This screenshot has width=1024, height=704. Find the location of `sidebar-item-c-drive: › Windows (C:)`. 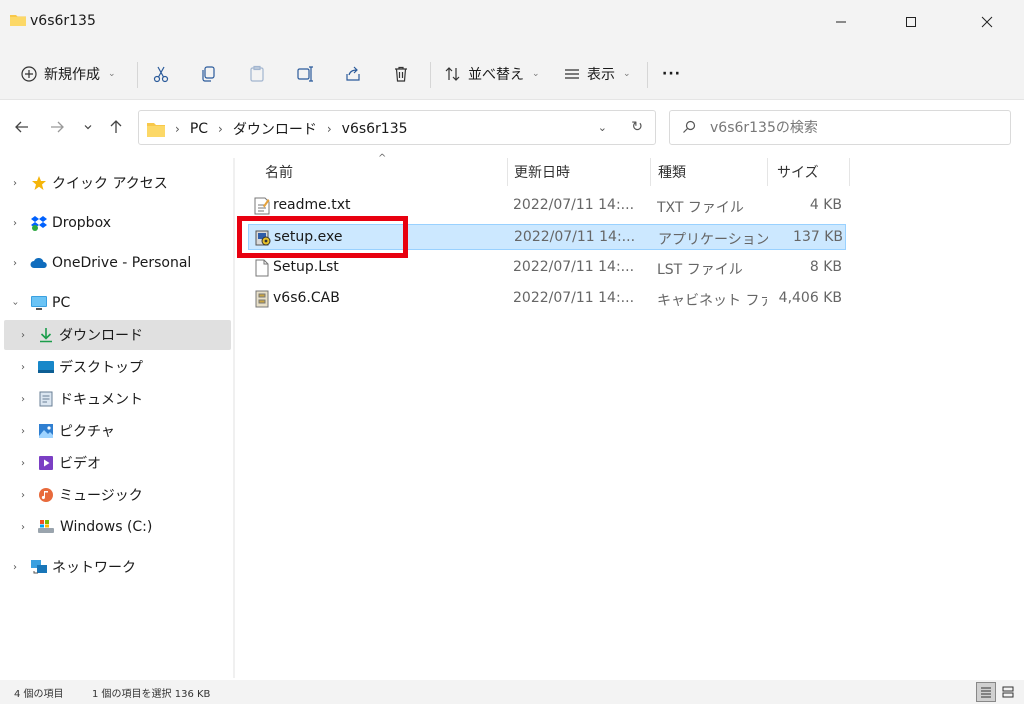

sidebar-item-c-drive: › Windows (C:) is located at coordinates (116, 527).